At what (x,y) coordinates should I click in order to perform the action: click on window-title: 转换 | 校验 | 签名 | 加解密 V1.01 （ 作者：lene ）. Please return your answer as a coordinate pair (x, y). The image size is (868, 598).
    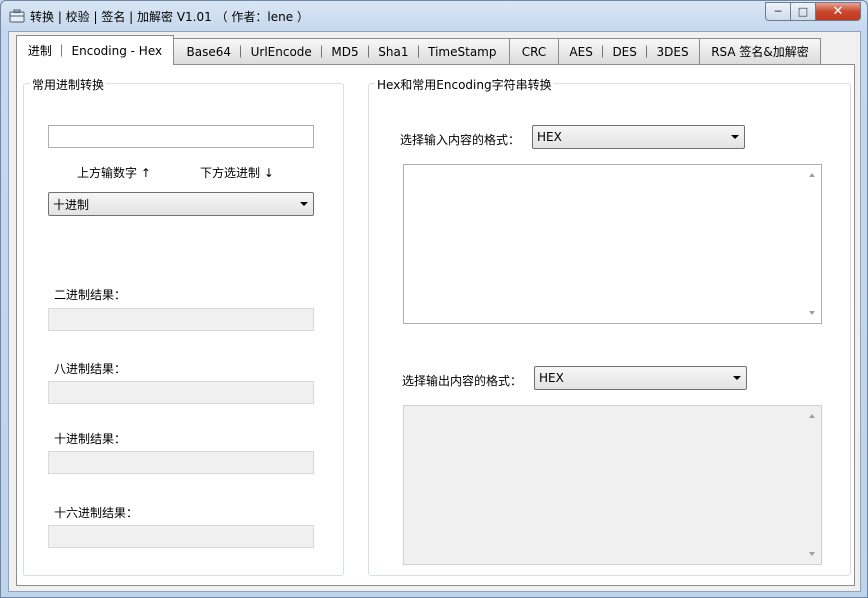
    Looking at the image, I should click on (169, 17).